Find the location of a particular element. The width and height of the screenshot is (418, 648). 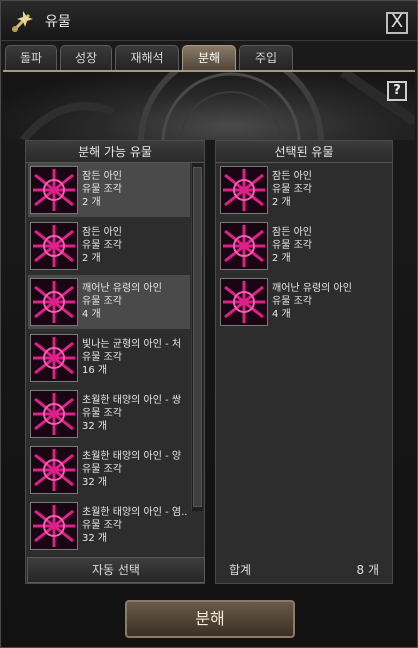

list-item: 초월한 태양의 아인 - 염.. 유물 조각 32 개 is located at coordinates (109, 526).